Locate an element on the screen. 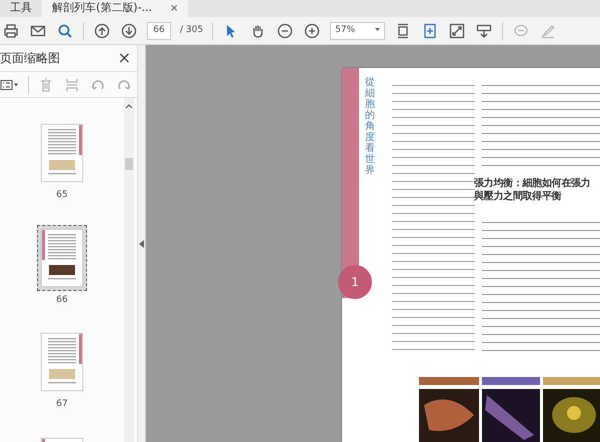 This screenshot has height=442, width=600. fullscreen-icon is located at coordinates (457, 31).